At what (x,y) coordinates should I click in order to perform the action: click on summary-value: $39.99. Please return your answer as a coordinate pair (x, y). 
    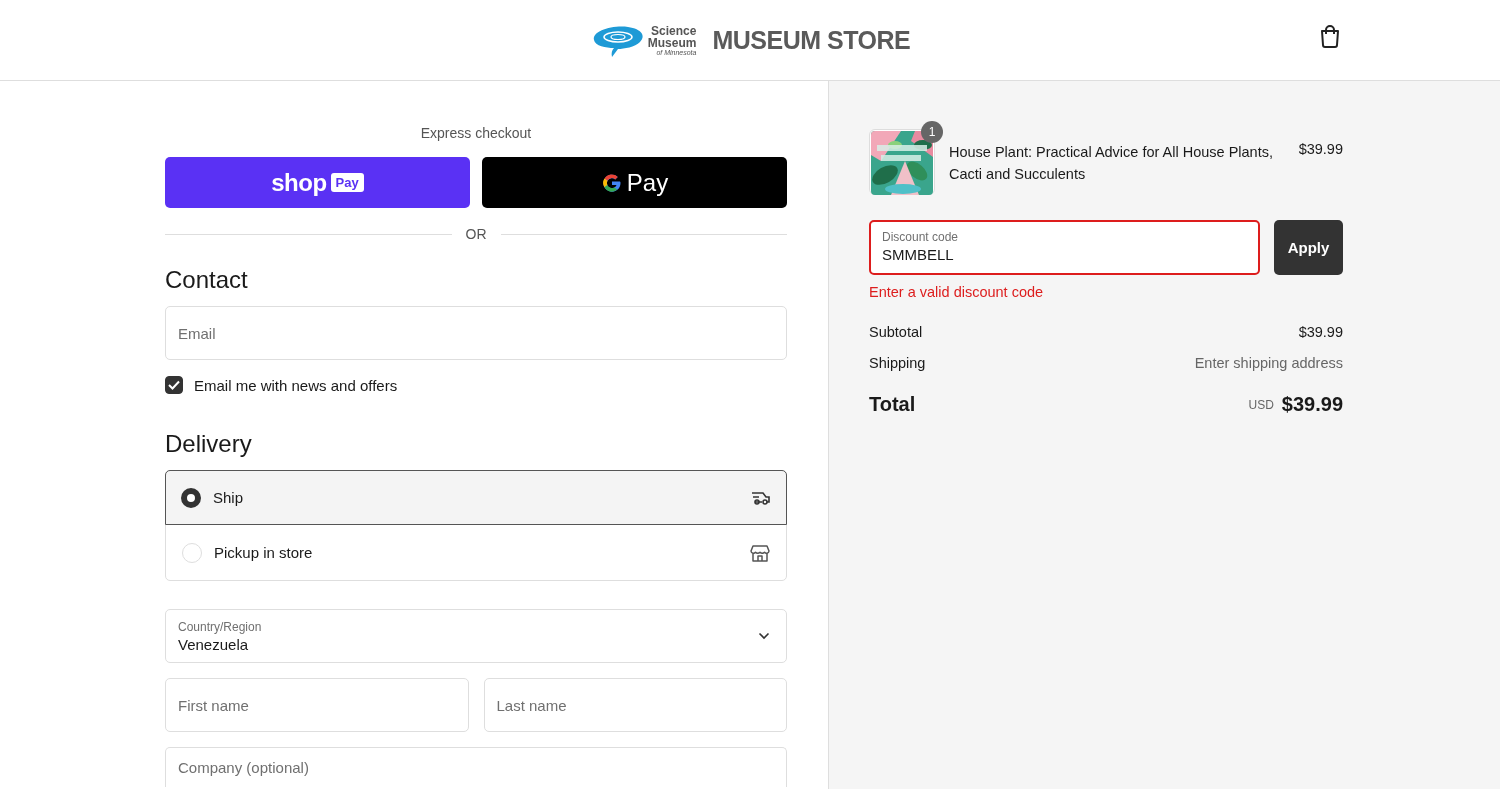
    Looking at the image, I should click on (1320, 332).